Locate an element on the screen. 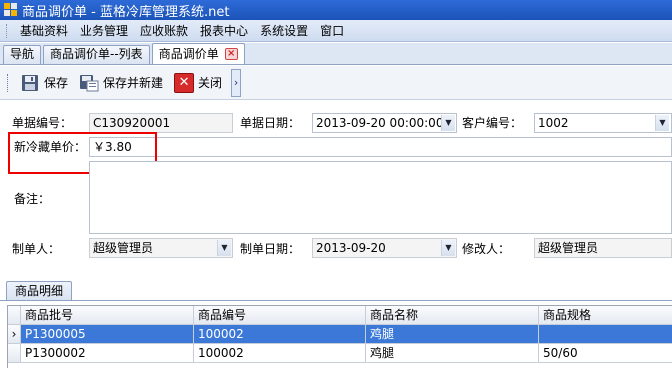  save-icon is located at coordinates (30, 83).